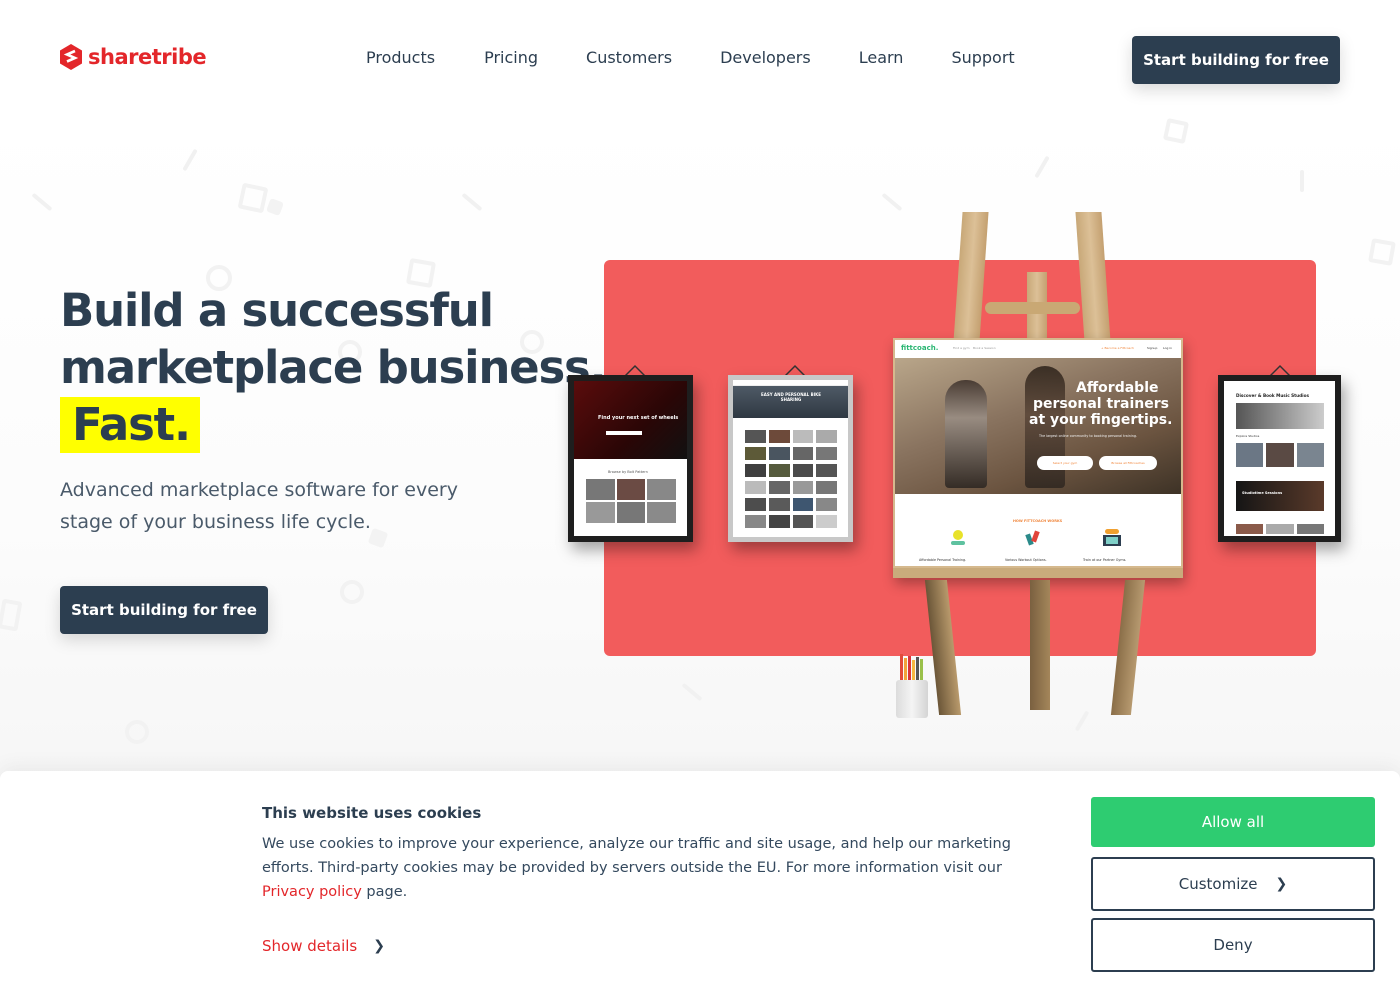 This screenshot has width=1400, height=996. What do you see at coordinates (1033, 538) in the screenshot?
I see `workout-icon` at bounding box center [1033, 538].